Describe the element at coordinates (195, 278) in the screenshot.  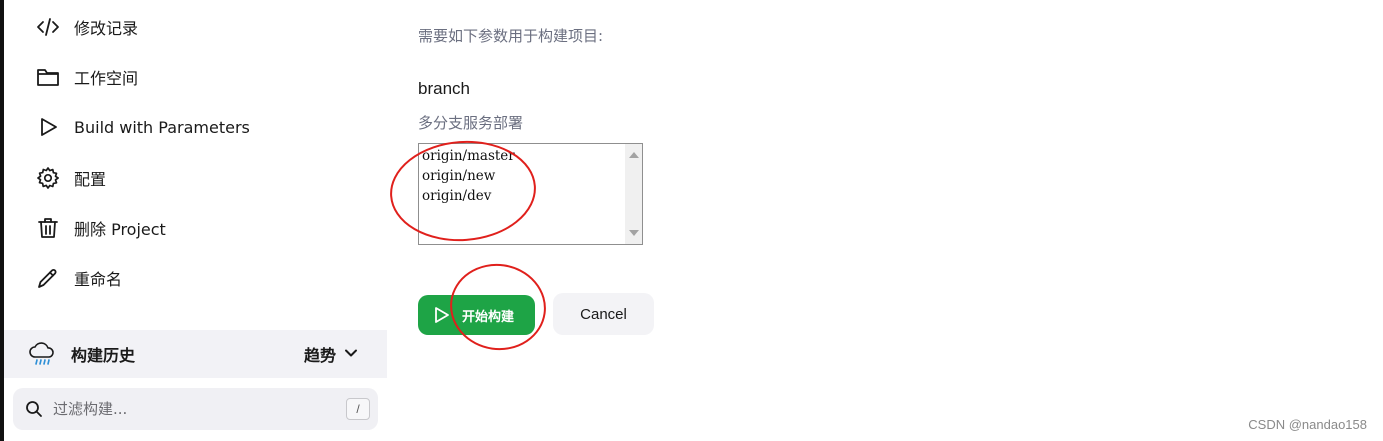
I see `sidebar-item-rename: 重命名` at that location.